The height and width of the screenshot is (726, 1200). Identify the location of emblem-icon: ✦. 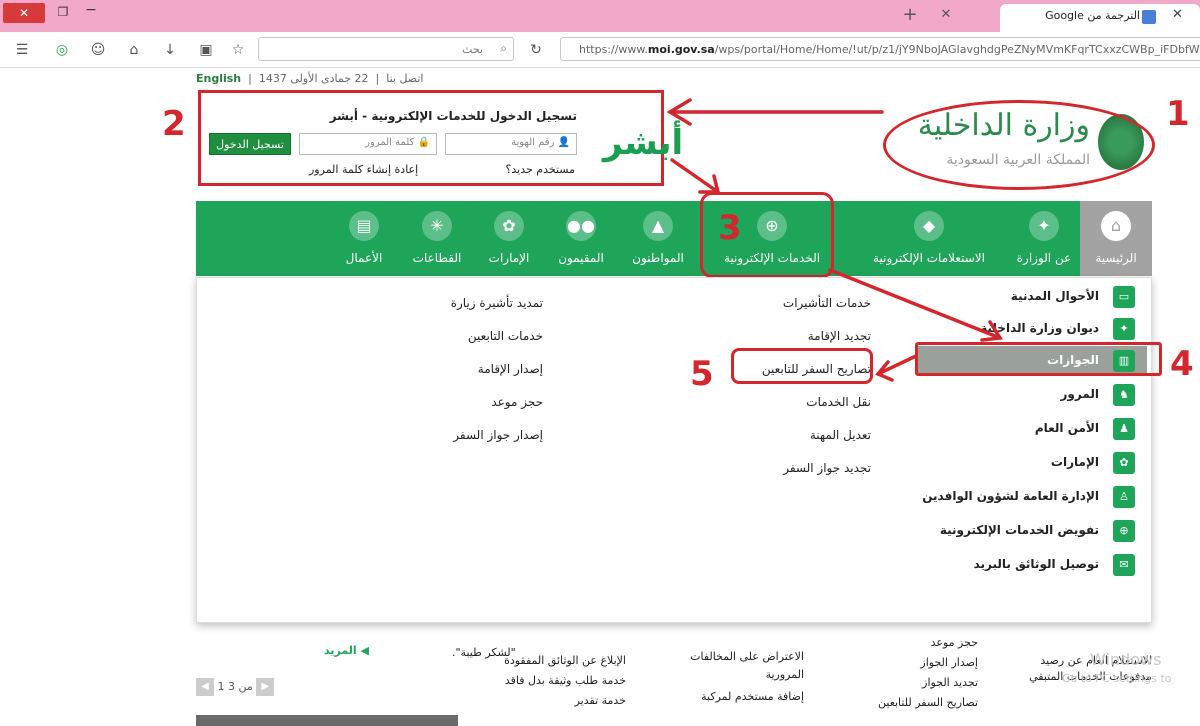
(1124, 329).